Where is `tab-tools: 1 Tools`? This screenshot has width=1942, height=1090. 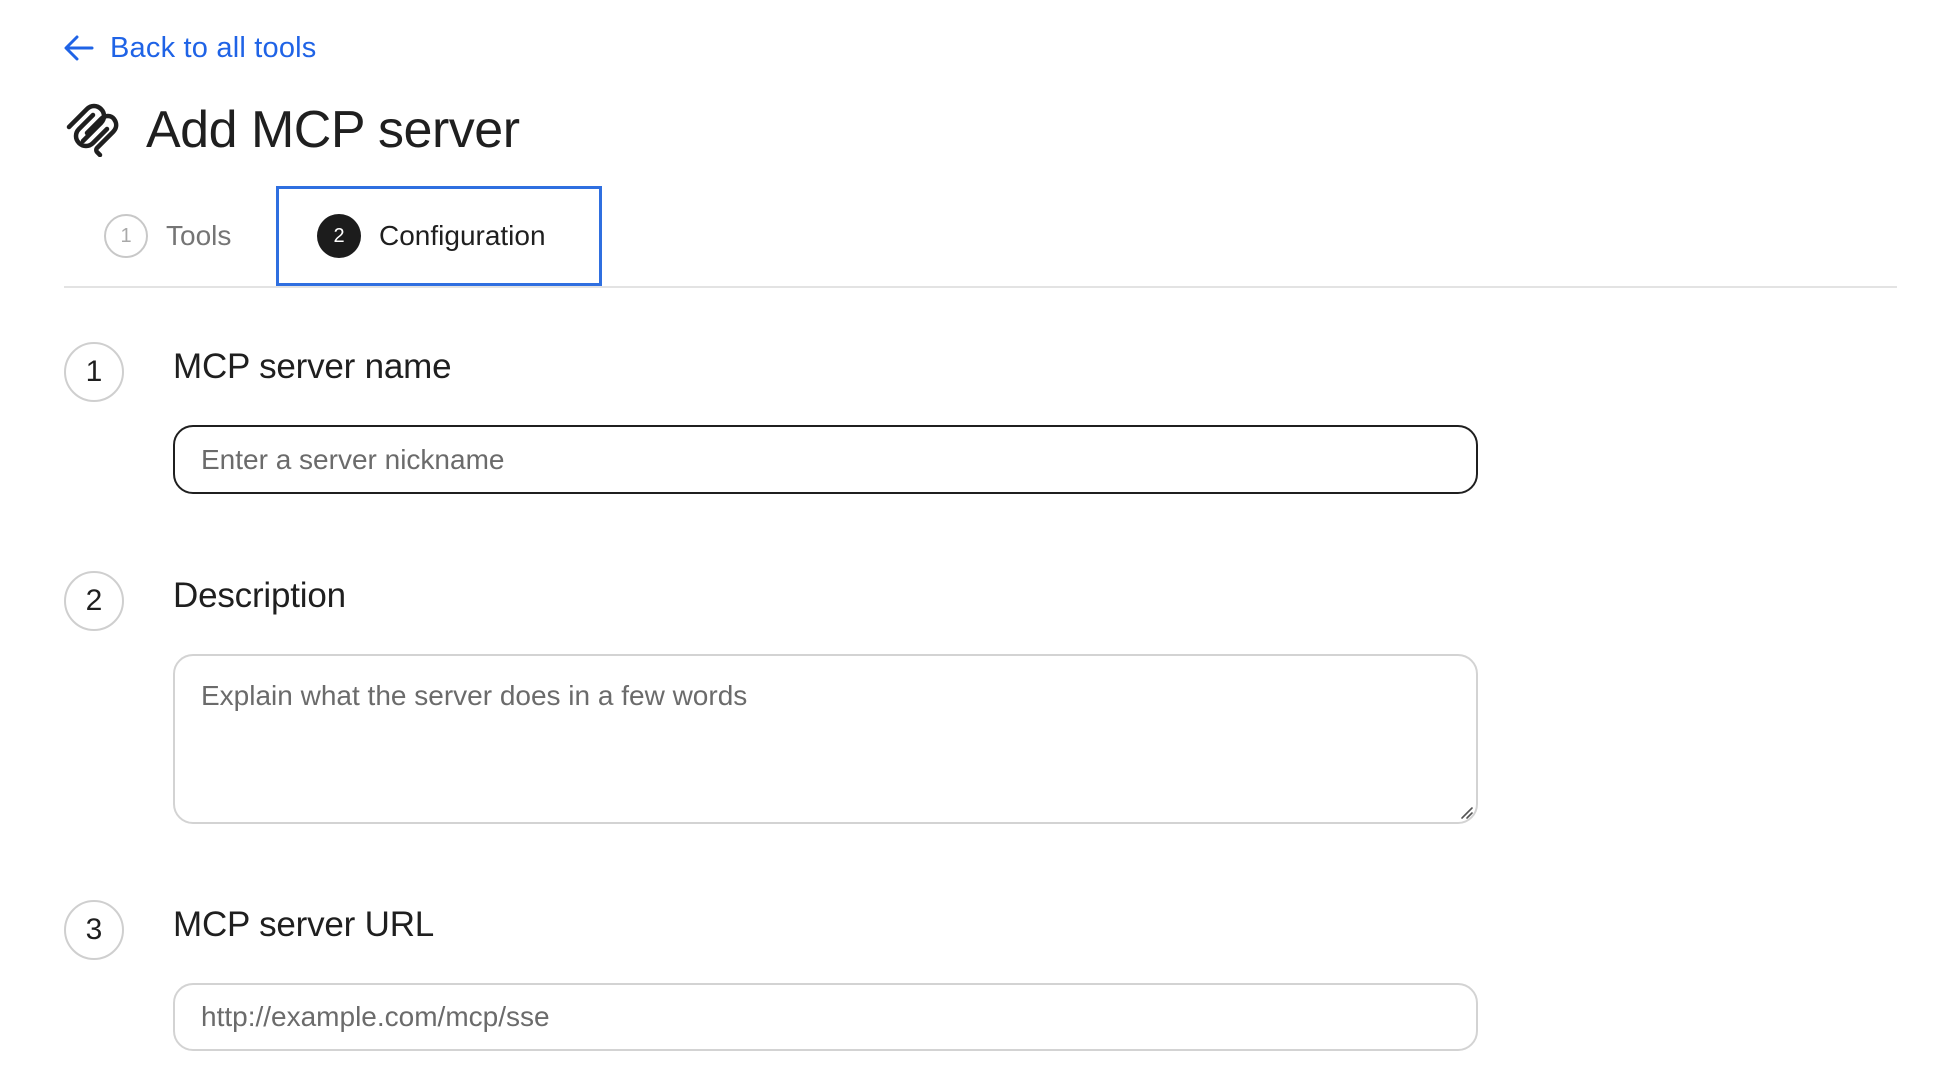
tab-tools: 1 Tools is located at coordinates (194, 236).